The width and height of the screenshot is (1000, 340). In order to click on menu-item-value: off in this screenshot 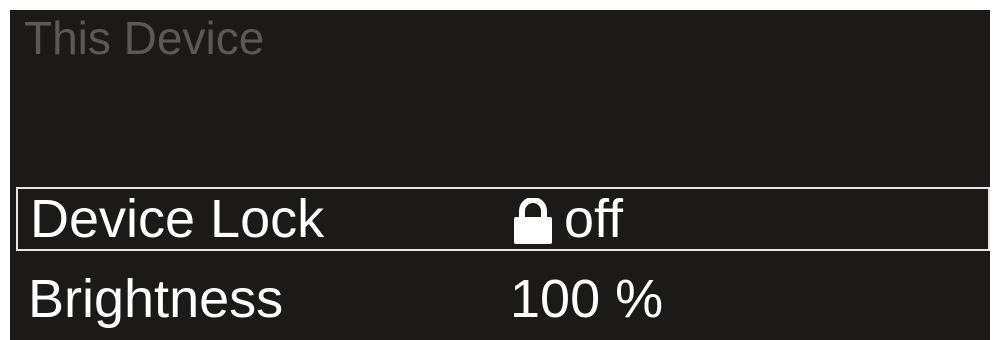, I will do `click(567, 219)`.